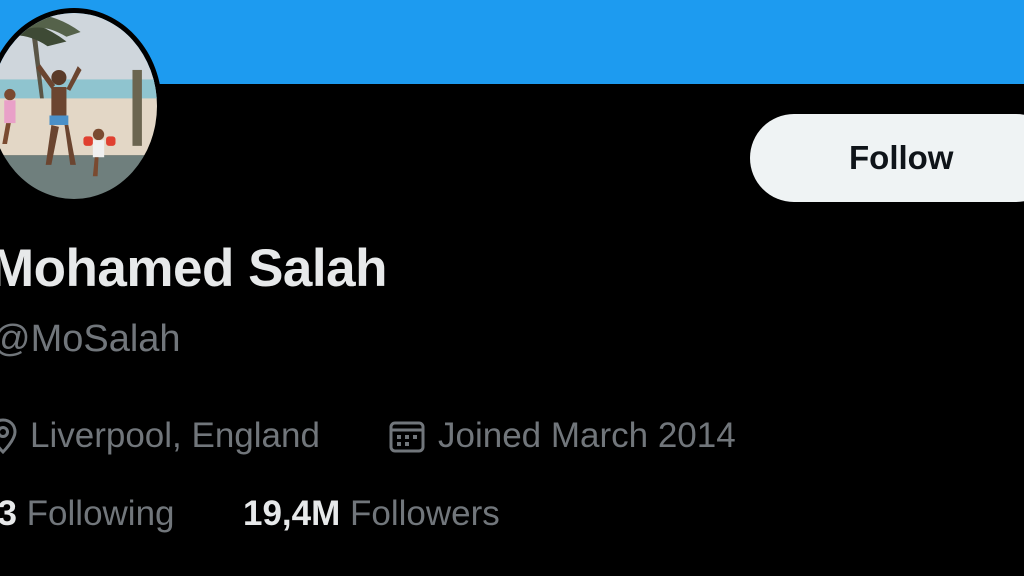  What do you see at coordinates (425, 513) in the screenshot?
I see `followers-label: Followers` at bounding box center [425, 513].